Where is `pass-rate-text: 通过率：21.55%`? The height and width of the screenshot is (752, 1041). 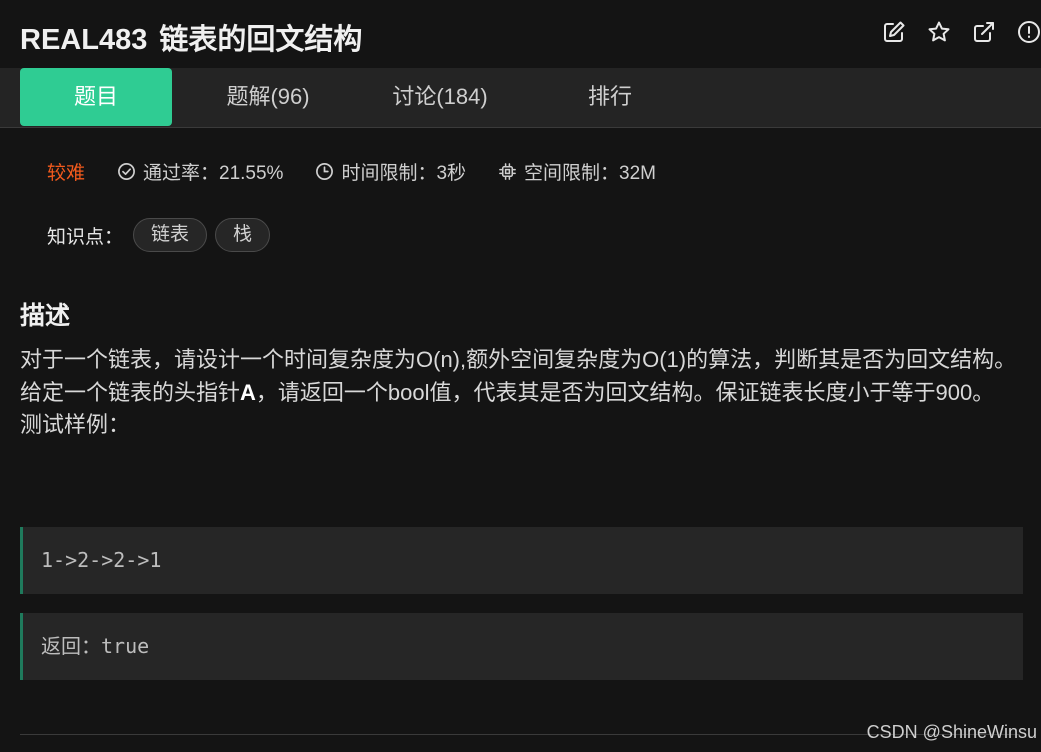 pass-rate-text: 通过率：21.55% is located at coordinates (213, 173).